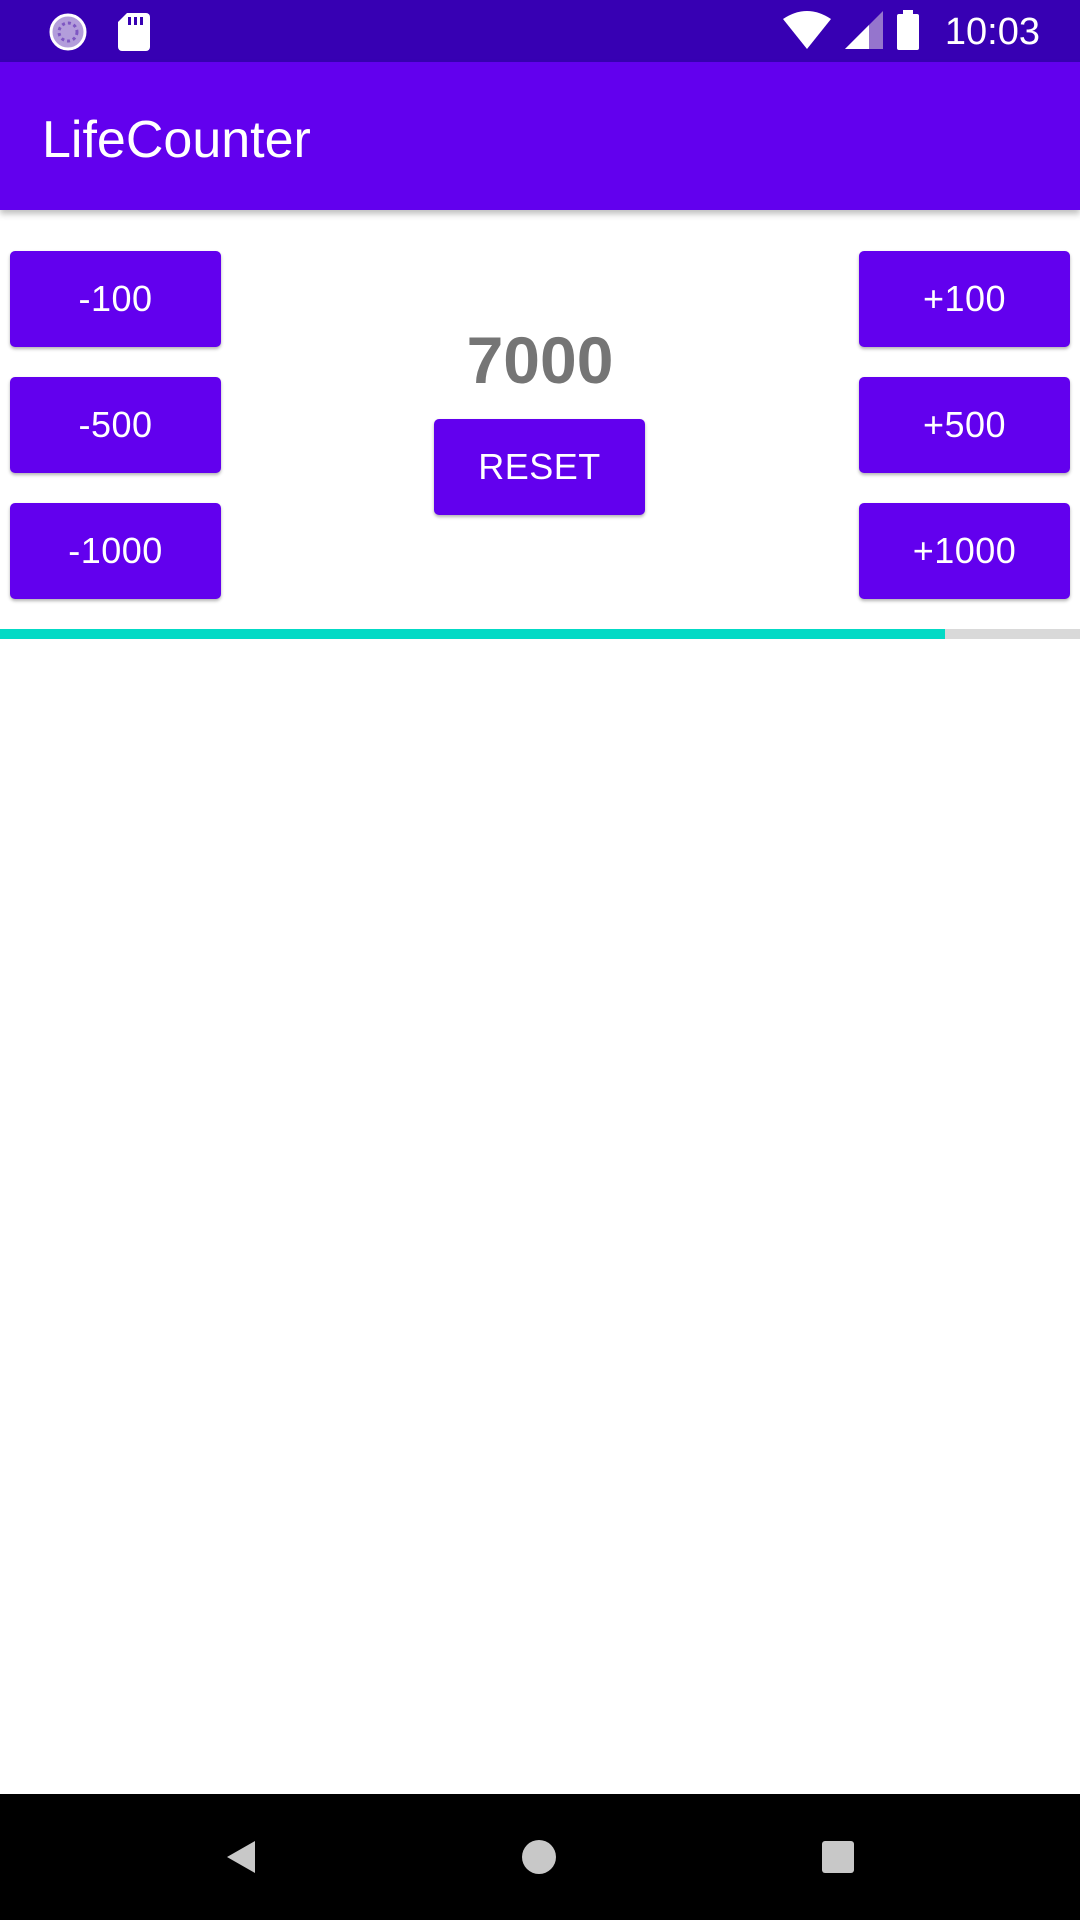 This screenshot has height=1920, width=1080. Describe the element at coordinates (964, 299) in the screenshot. I see `plus-100-button: +100` at that location.